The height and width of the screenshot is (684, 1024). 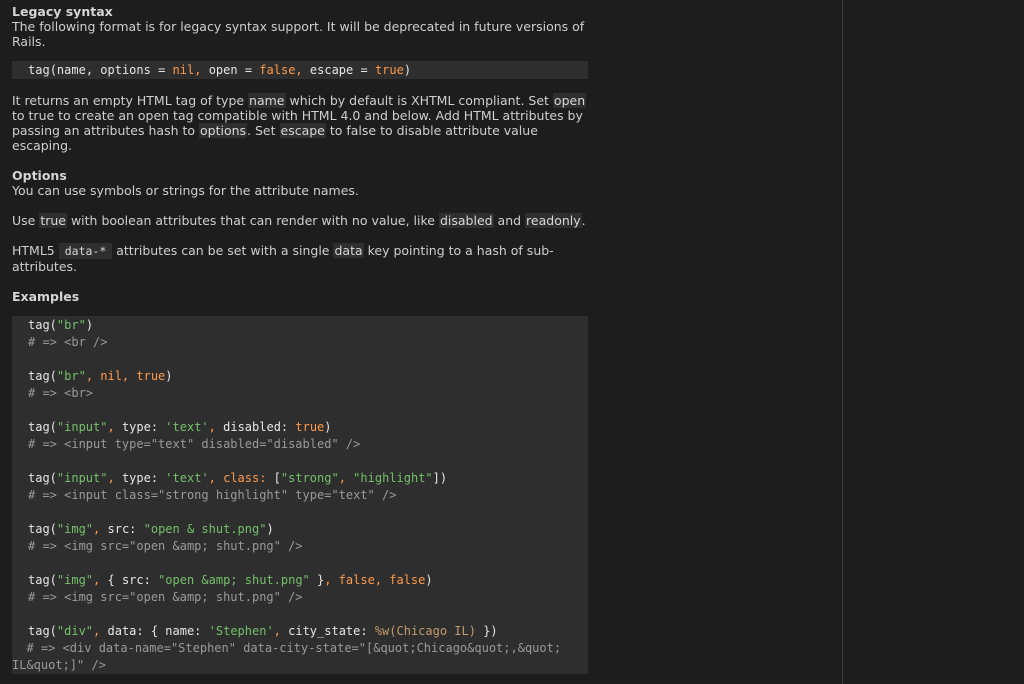 What do you see at coordinates (39, 70) in the screenshot?
I see `sig-fn: tag` at bounding box center [39, 70].